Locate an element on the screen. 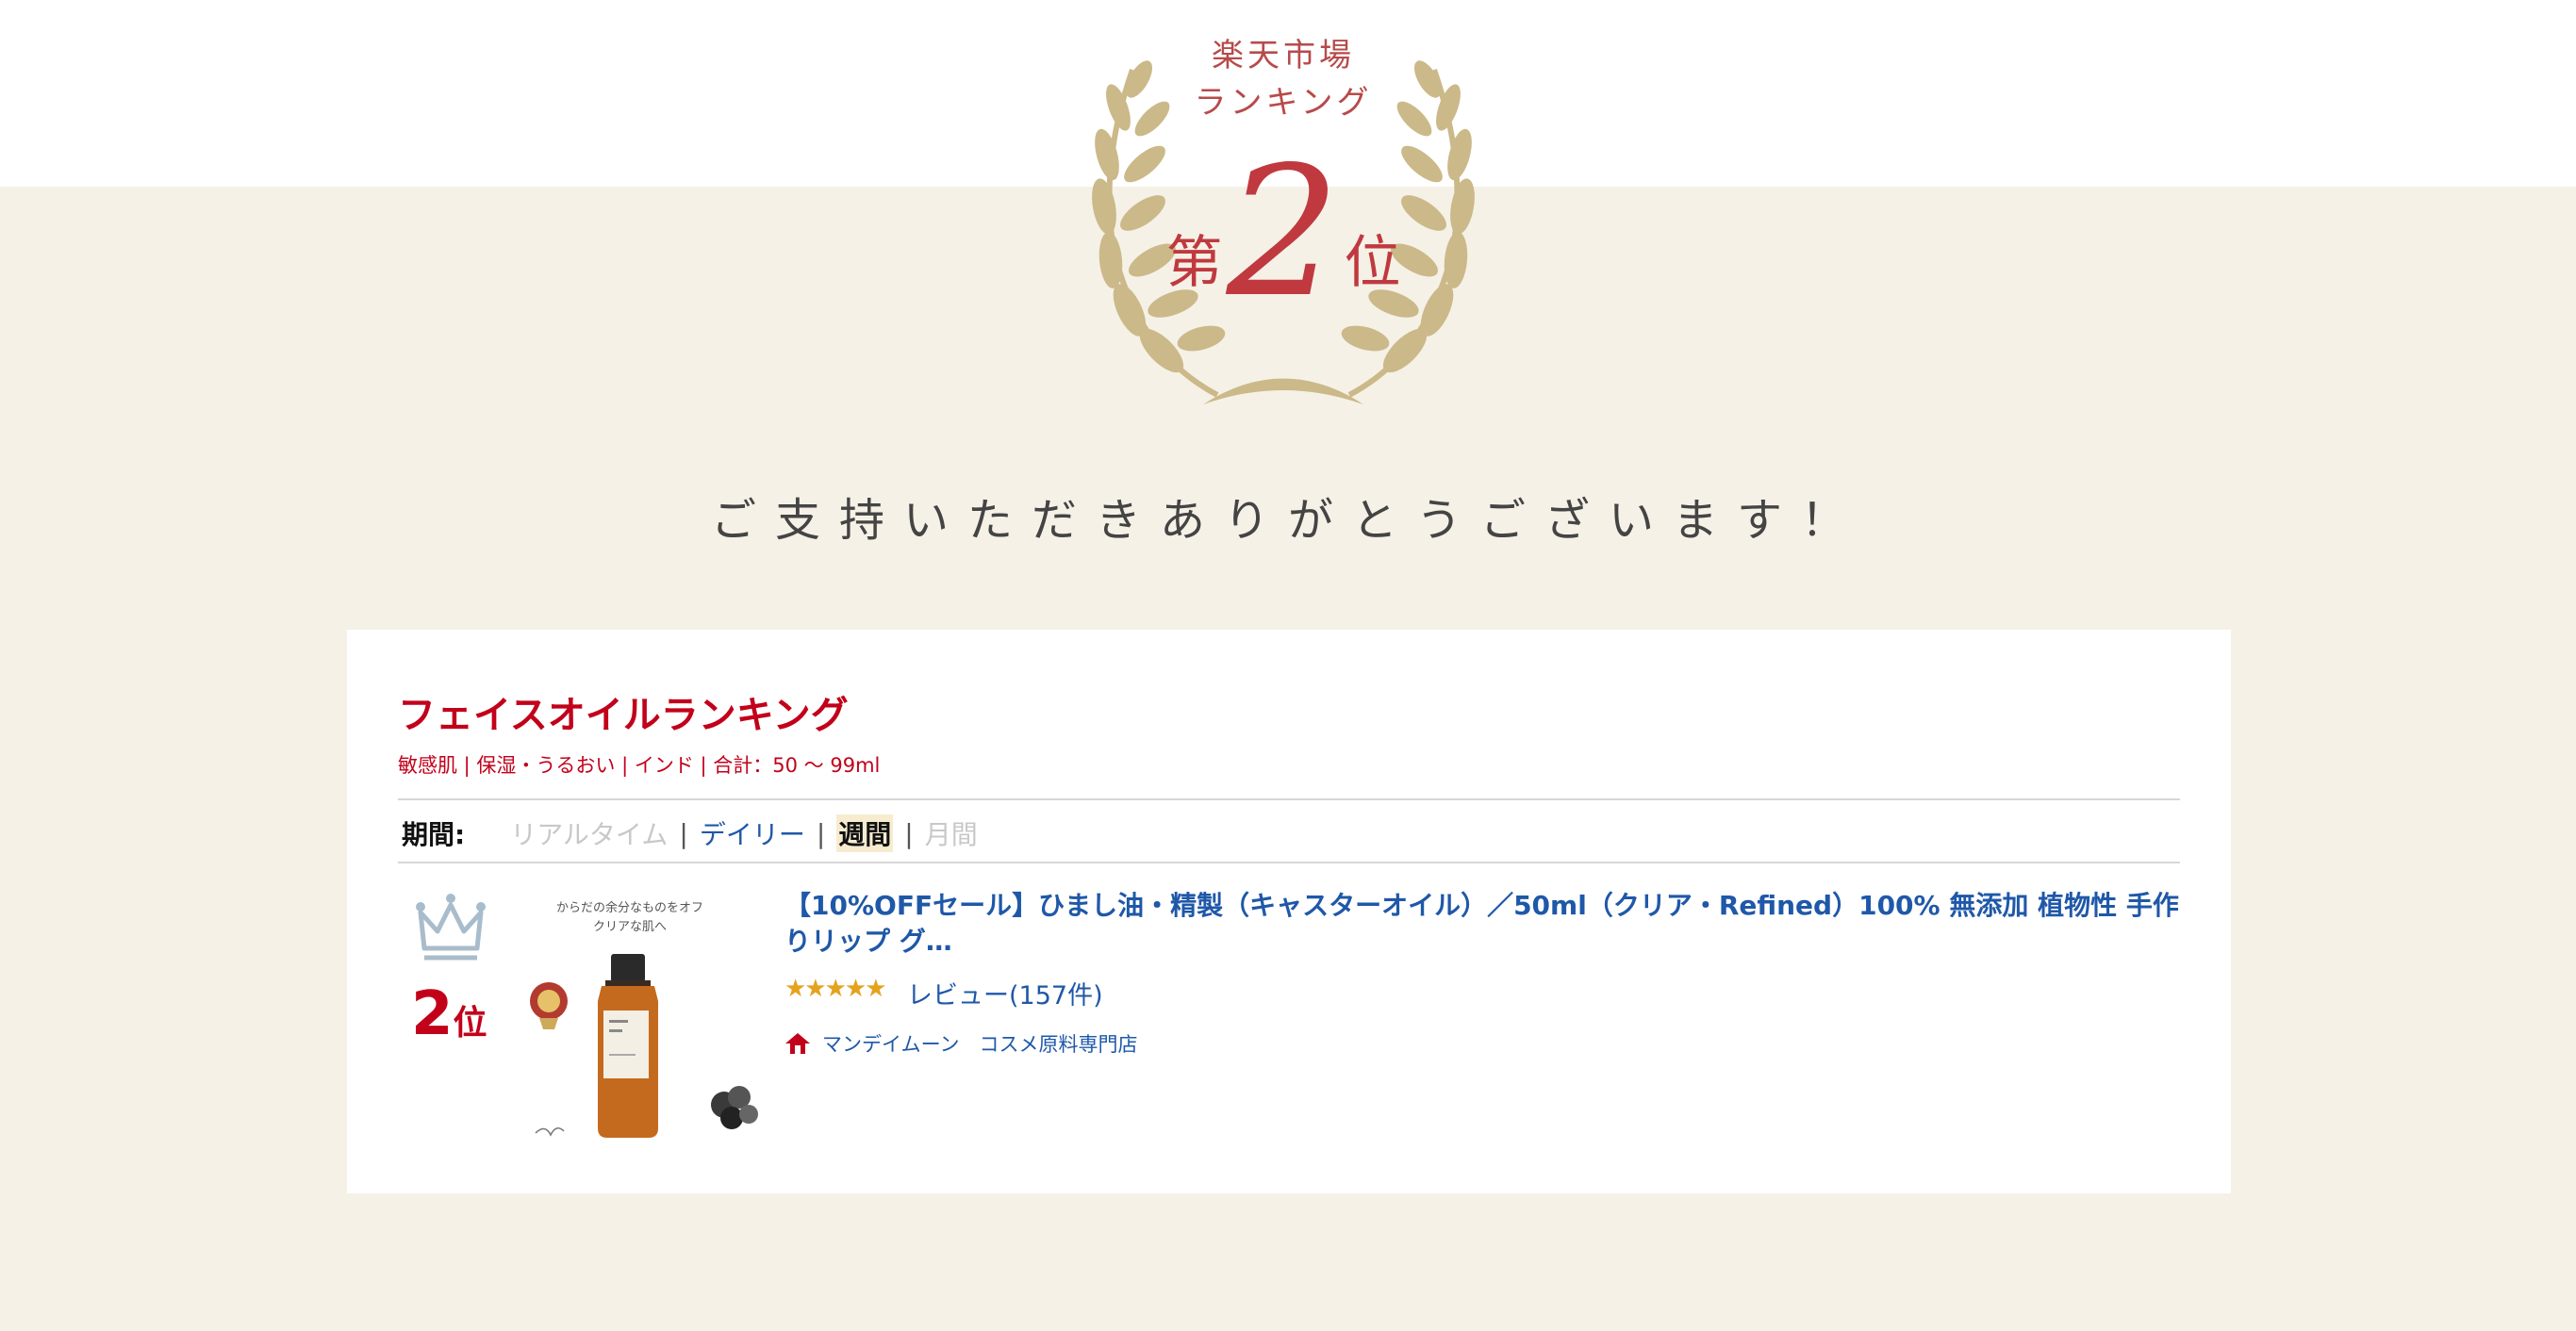  oil-bottle-illustration is located at coordinates (644, 1046).